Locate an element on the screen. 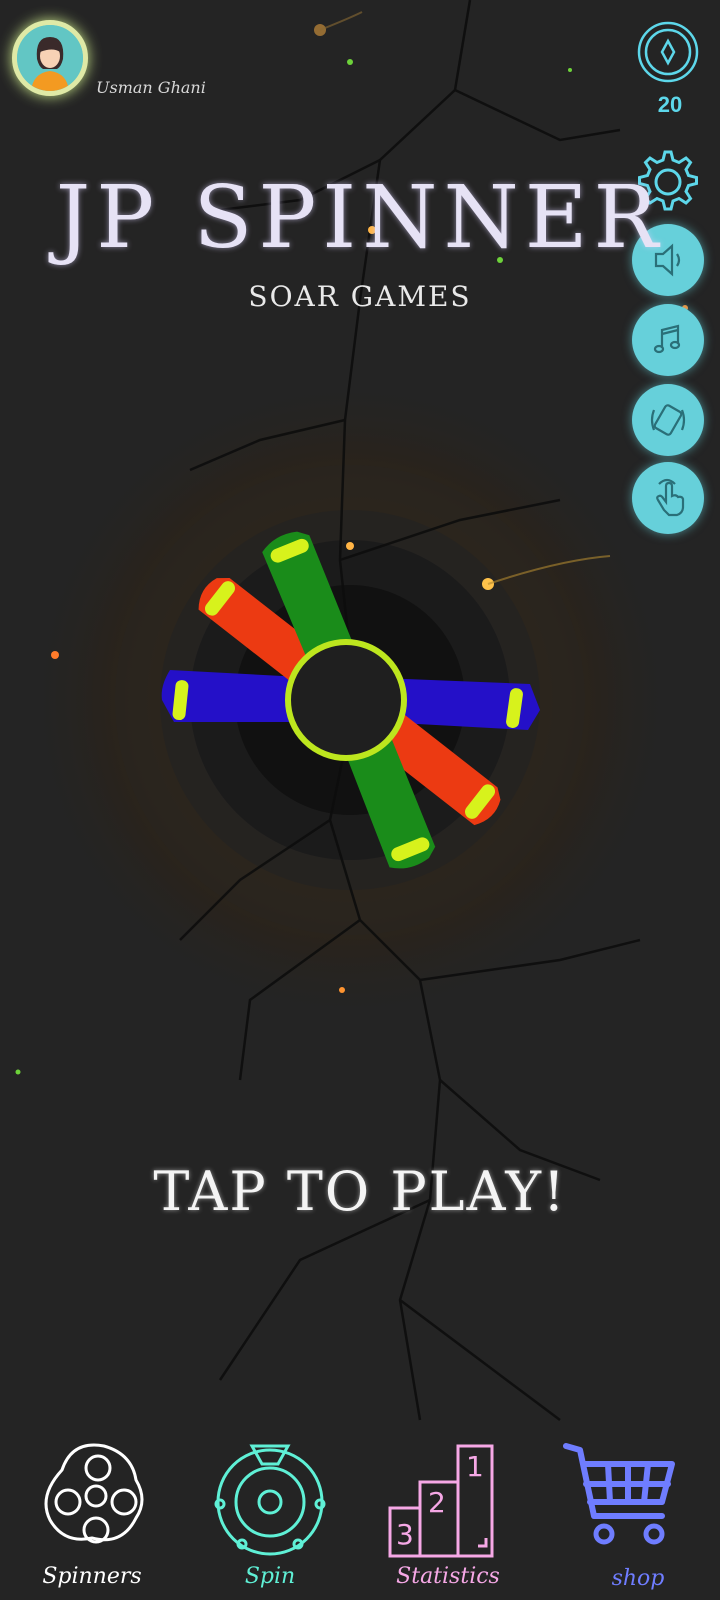 The image size is (720, 1600). svg-text: 2 is located at coordinates (437, 1502).